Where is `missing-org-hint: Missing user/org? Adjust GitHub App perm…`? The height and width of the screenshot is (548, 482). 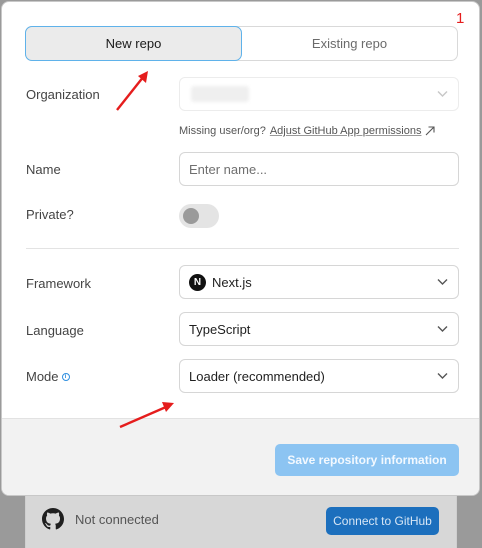 missing-org-hint: Missing user/org? Adjust GitHub App perm… is located at coordinates (307, 131).